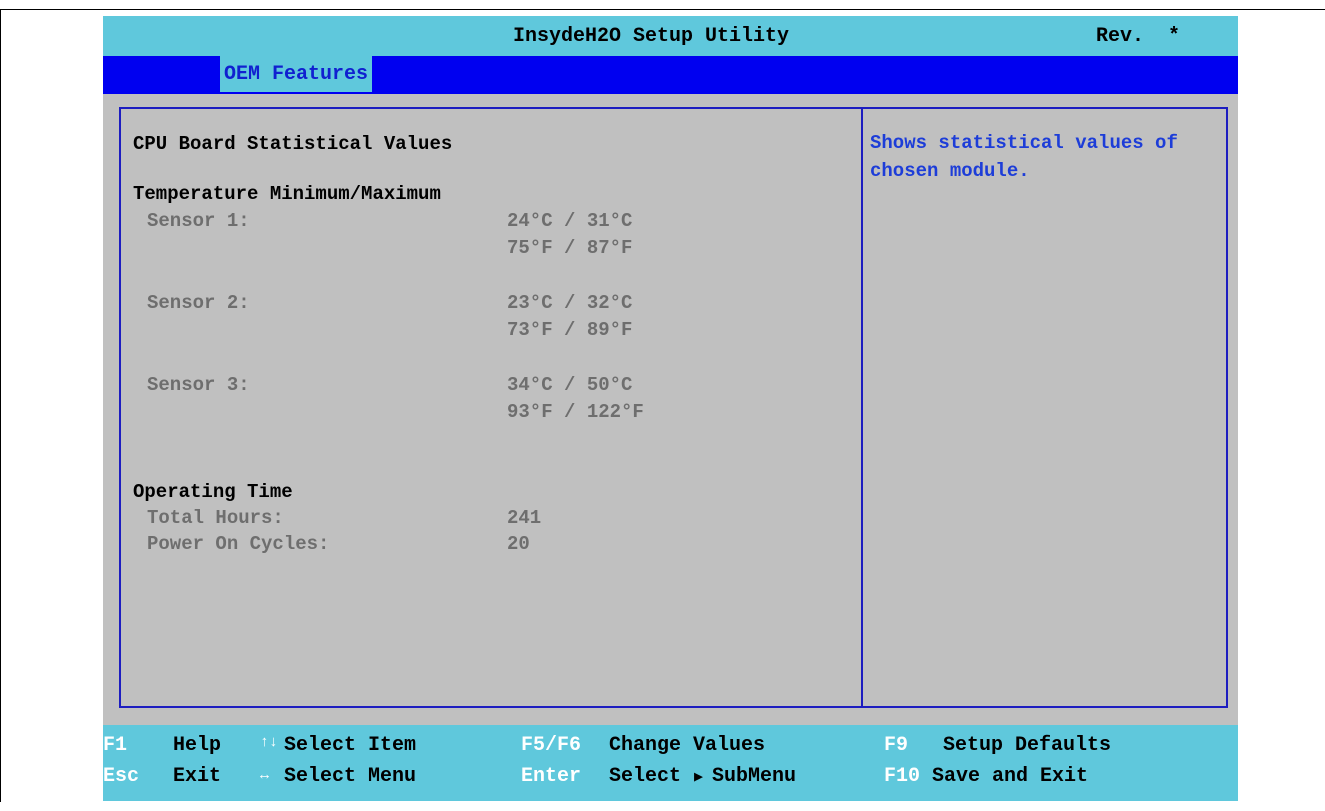 Image resolution: width=1325 pixels, height=811 pixels. I want to click on left-right-arrow-icon: ↔, so click(265, 775).